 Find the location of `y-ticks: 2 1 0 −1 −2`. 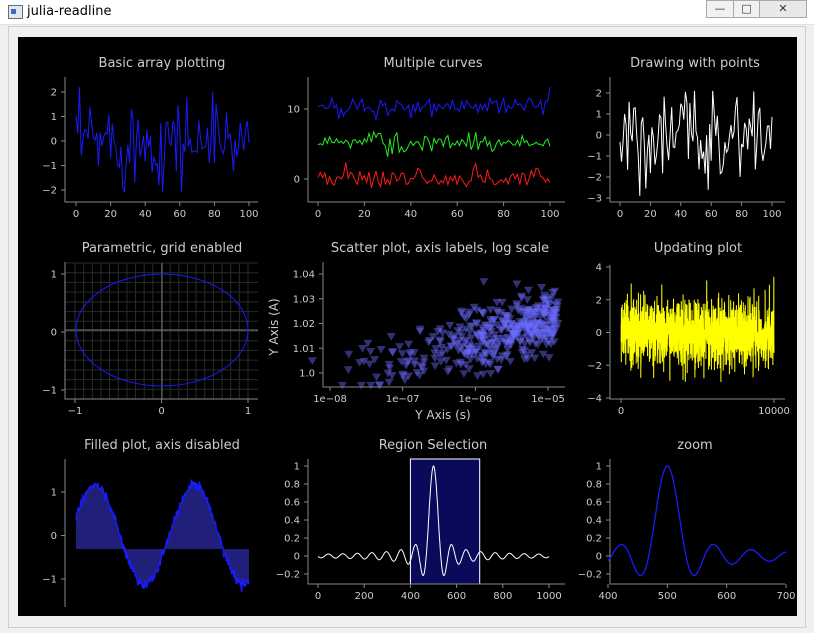

y-ticks: 2 1 0 −1 −2 is located at coordinates (53, 142).